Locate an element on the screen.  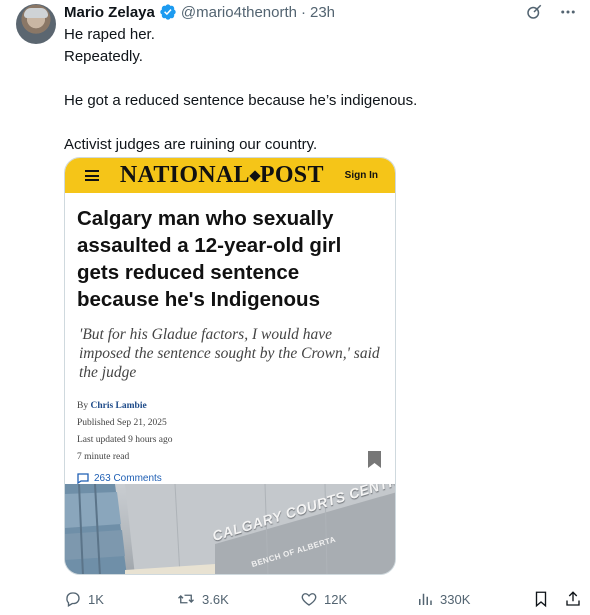
byline: By Chris Lambie is located at coordinates (112, 406).